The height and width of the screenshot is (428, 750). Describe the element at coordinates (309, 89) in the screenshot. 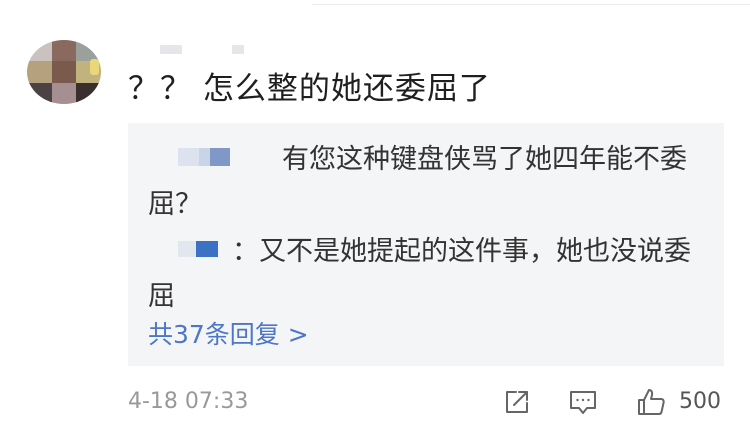

I see `comment-text: ？？ 怎么整的她还委屈了` at that location.